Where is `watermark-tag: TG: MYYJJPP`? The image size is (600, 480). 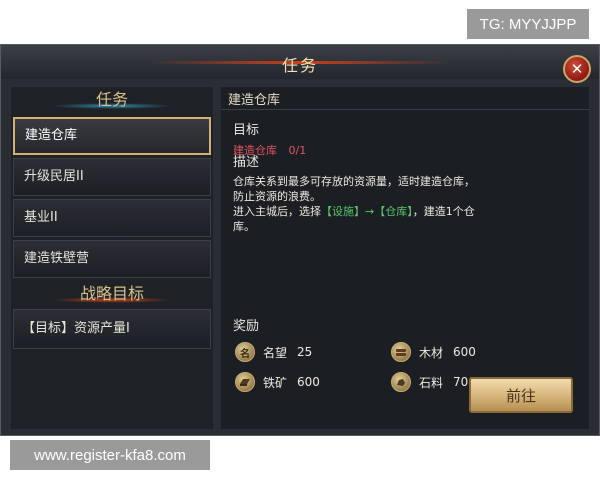 watermark-tag: TG: MYYJJPP is located at coordinates (528, 24).